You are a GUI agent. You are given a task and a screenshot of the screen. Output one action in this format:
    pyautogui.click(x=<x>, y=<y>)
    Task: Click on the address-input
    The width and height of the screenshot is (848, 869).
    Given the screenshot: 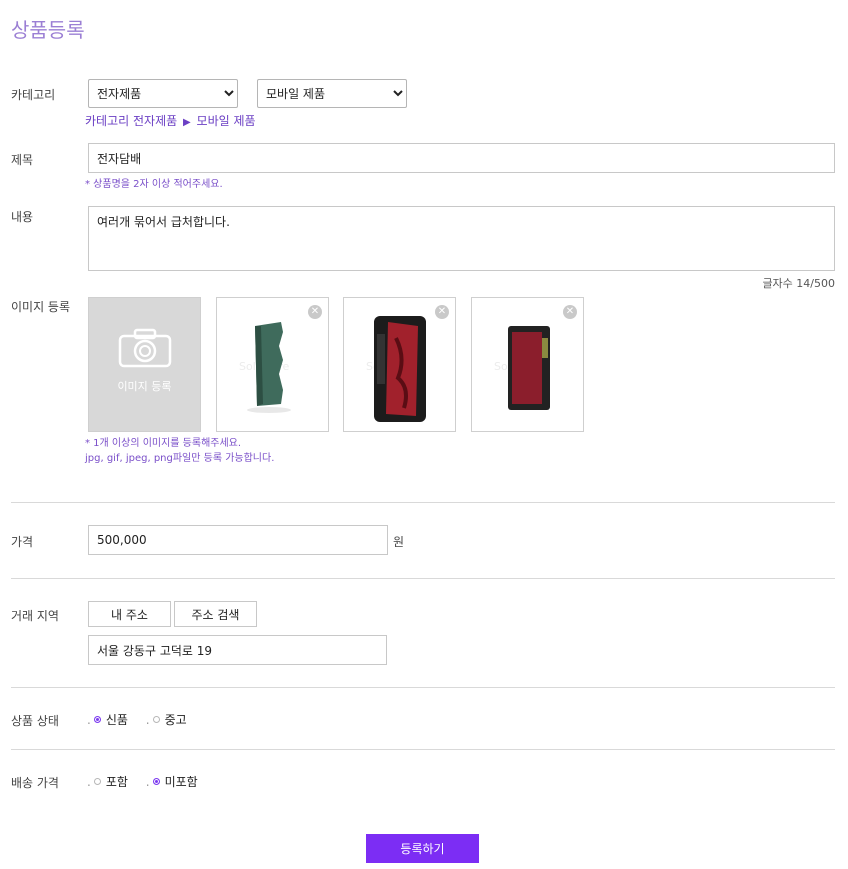 What is the action you would take?
    pyautogui.click(x=237, y=650)
    